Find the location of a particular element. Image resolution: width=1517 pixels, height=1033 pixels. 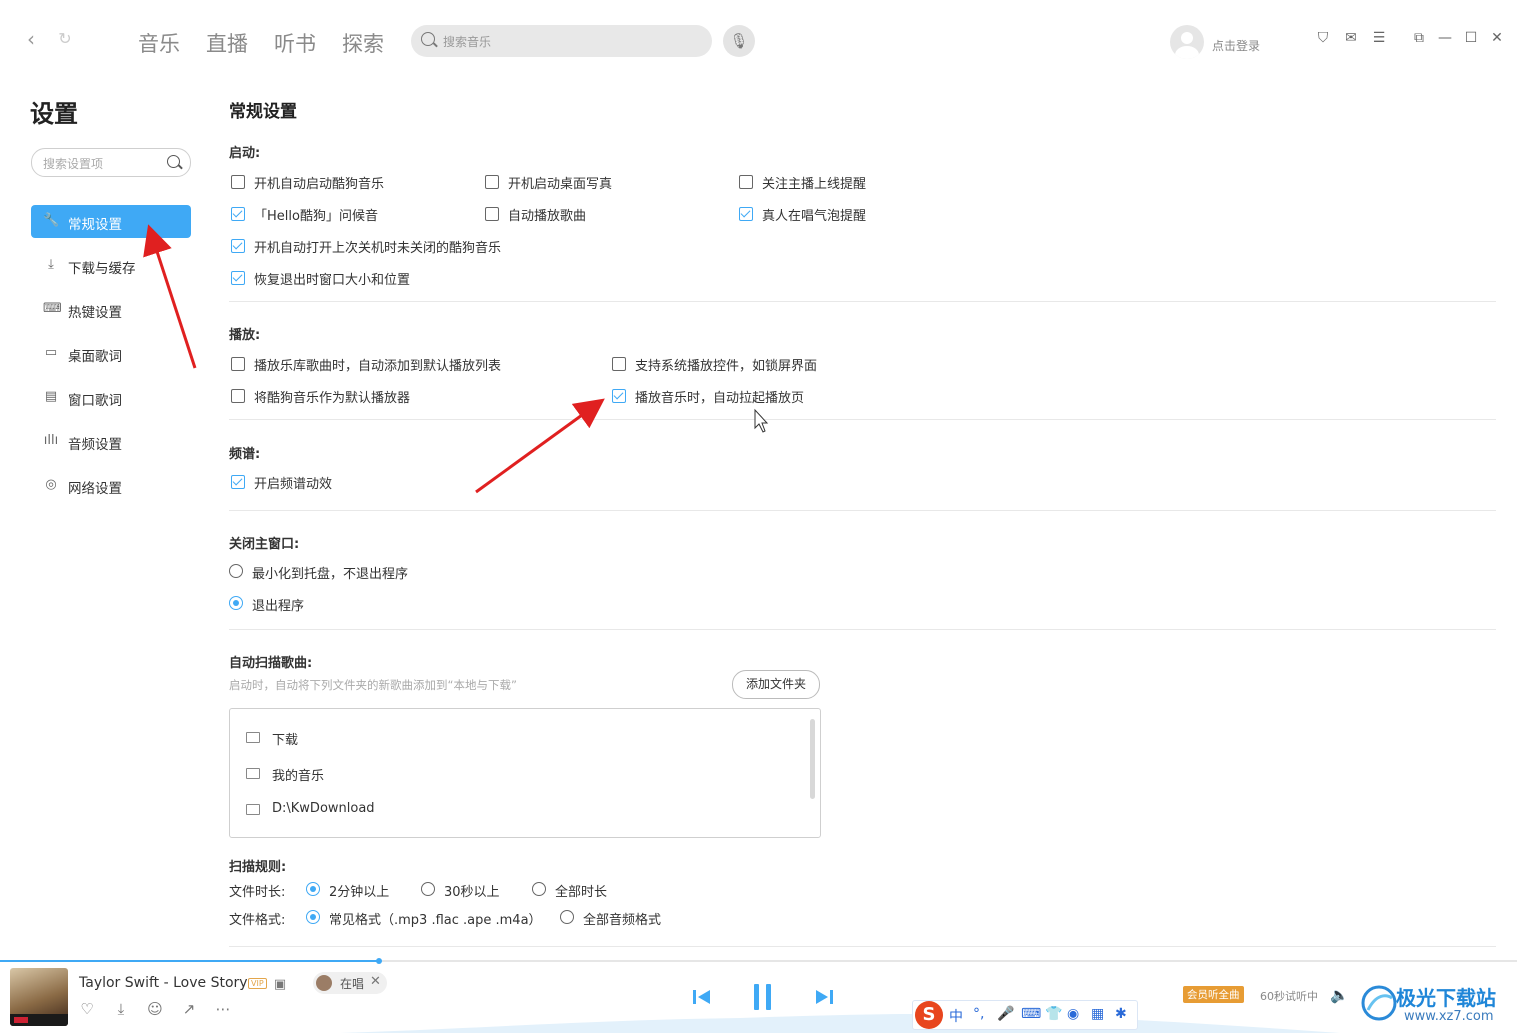

vip-badge: VIP is located at coordinates (257, 983).